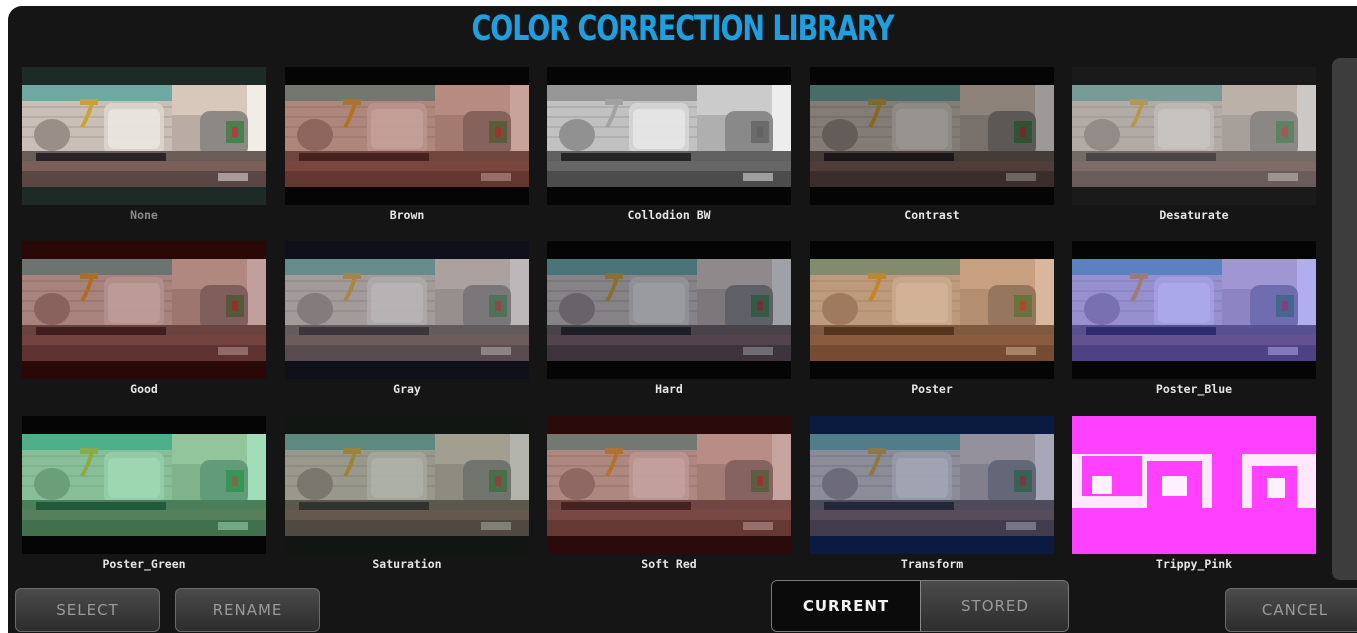 This screenshot has height=633, width=1357. I want to click on current-toggle-option: CURRENT, so click(846, 606).